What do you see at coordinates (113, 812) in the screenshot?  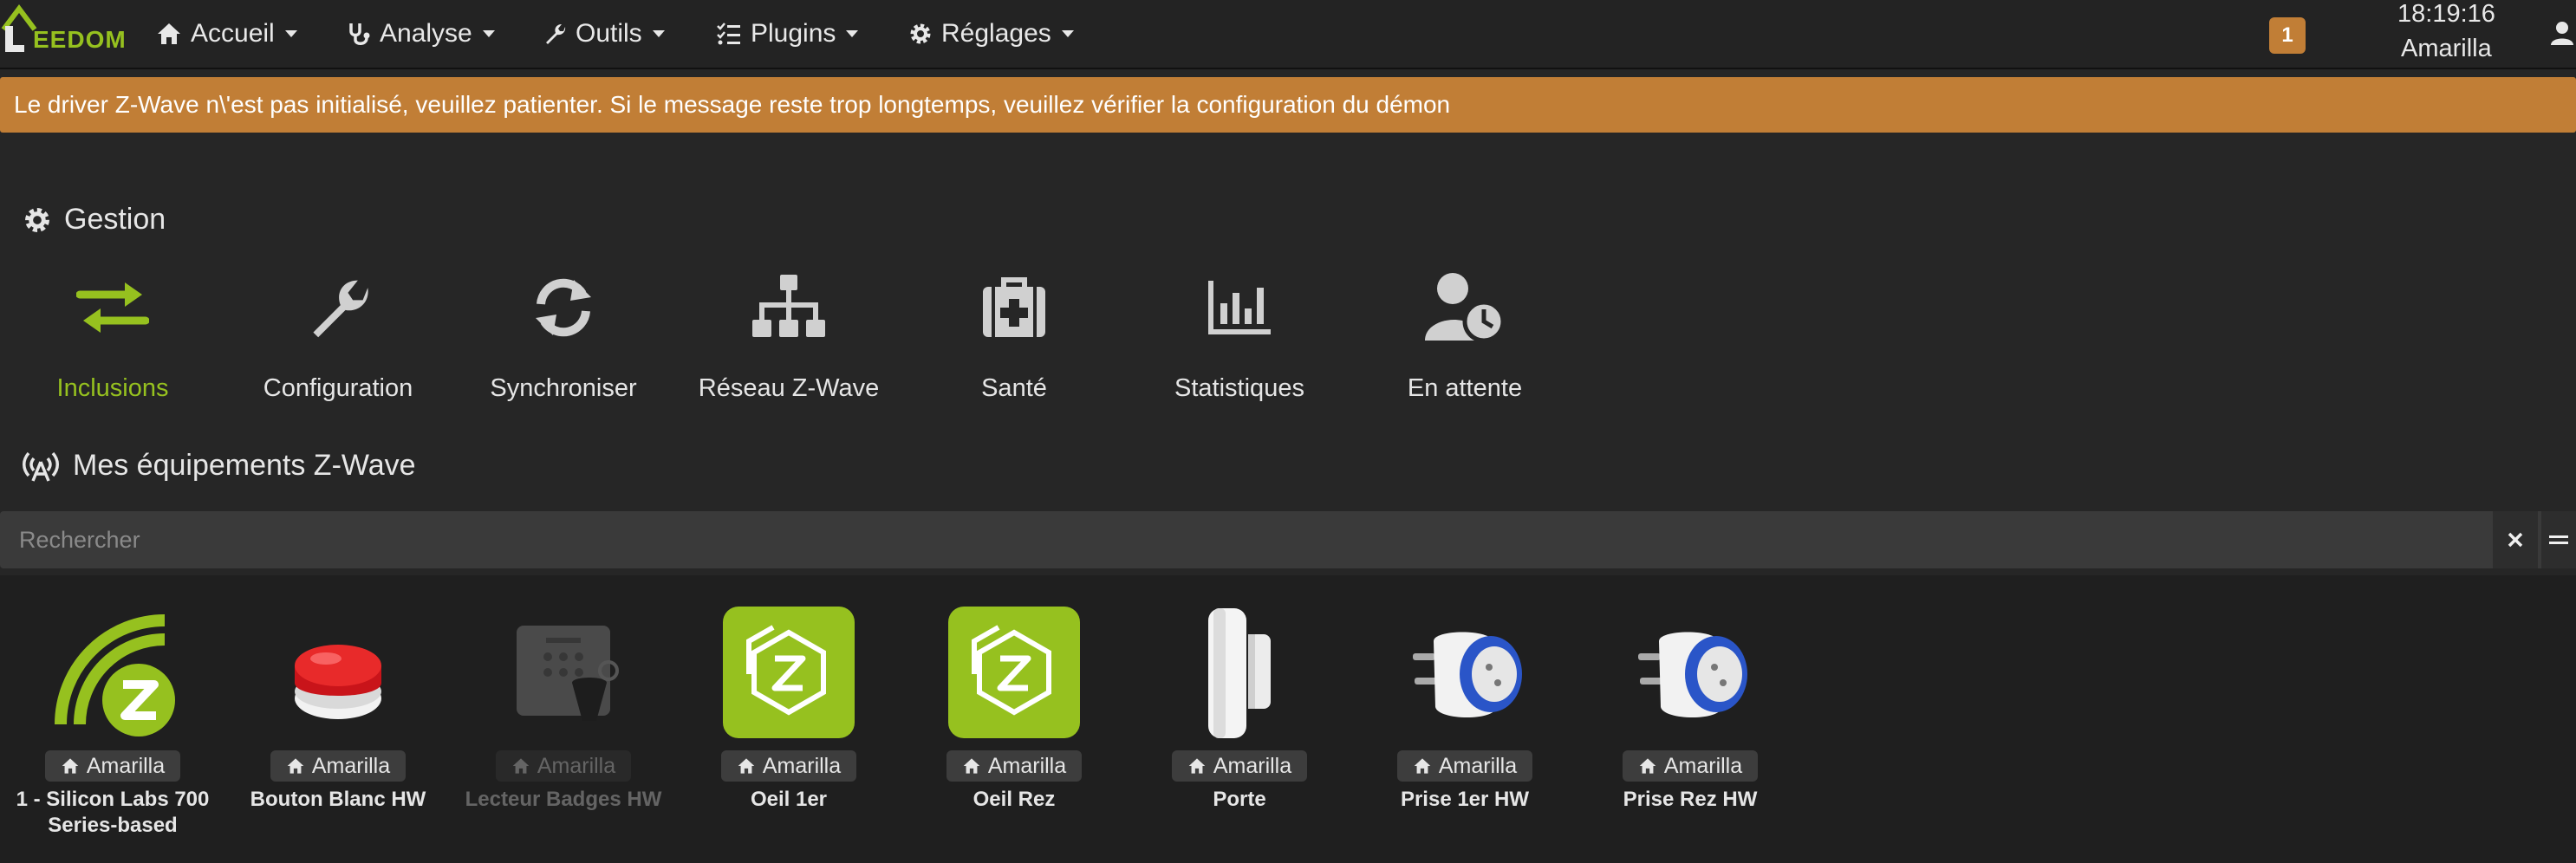 I see `equipment-name: 1 - Silicon Labs 700 Series-based` at bounding box center [113, 812].